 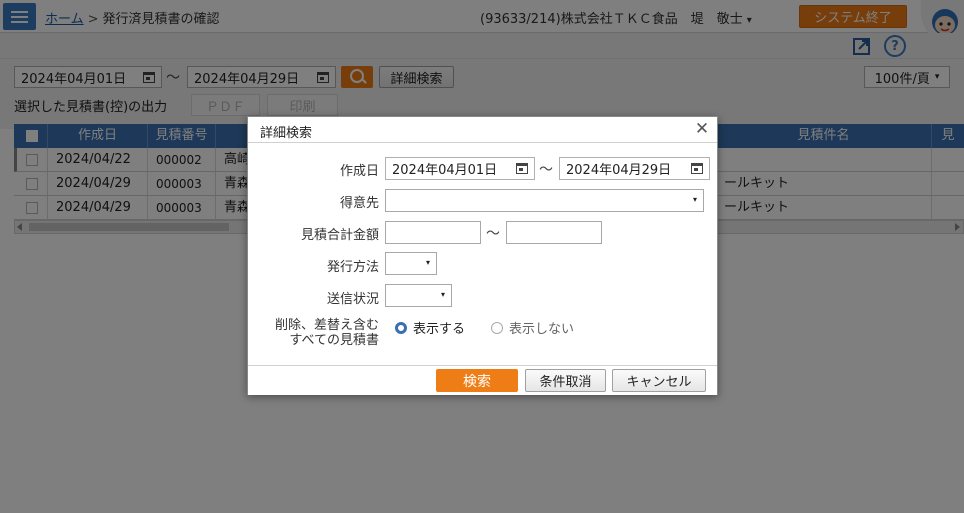 I want to click on issue-method-label: 発行方法, so click(x=352, y=267).